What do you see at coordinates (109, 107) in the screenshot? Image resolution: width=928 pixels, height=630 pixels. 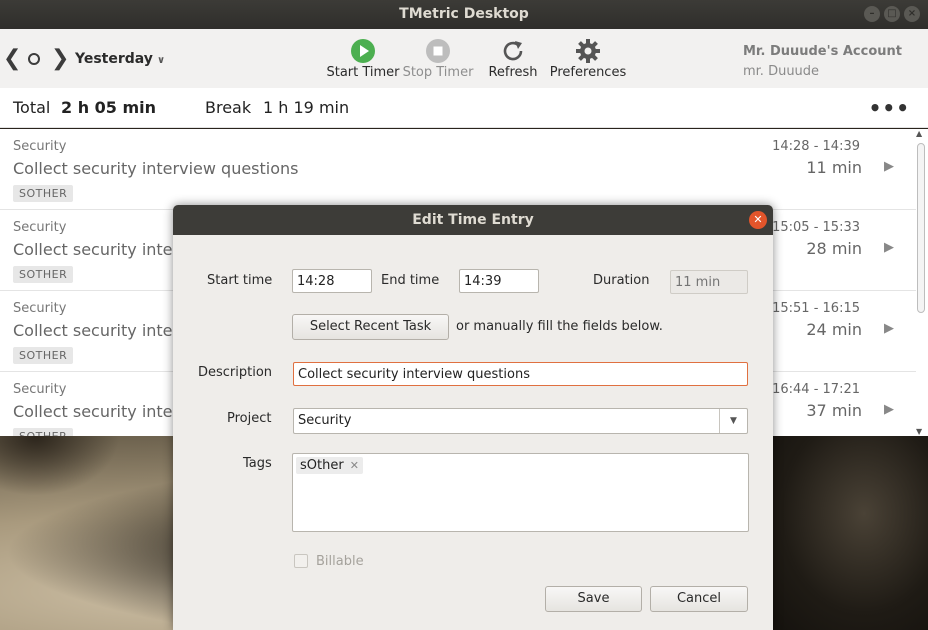 I see `total-value: 2 h 05 min` at bounding box center [109, 107].